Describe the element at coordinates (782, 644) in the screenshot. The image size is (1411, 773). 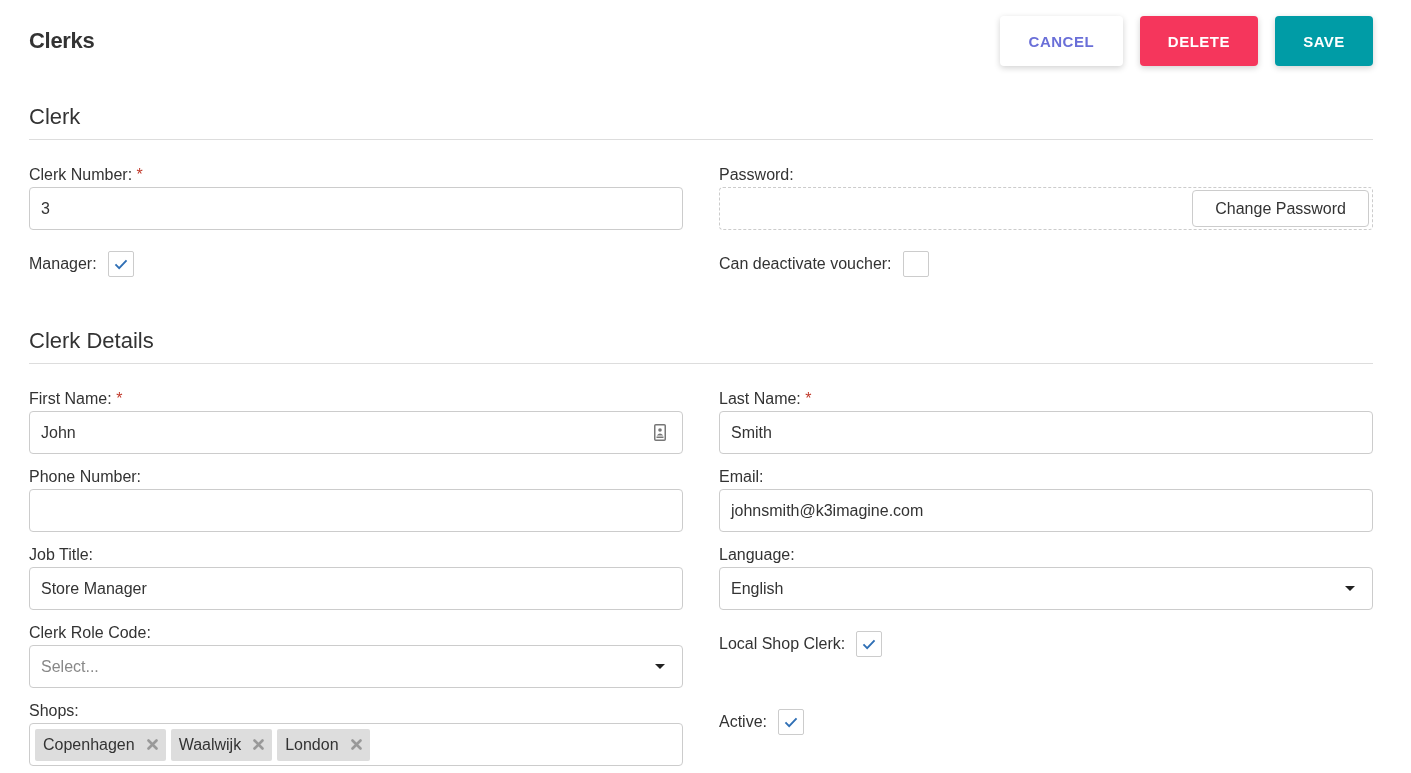
I see `field-label: Local Shop Clerk:` at that location.